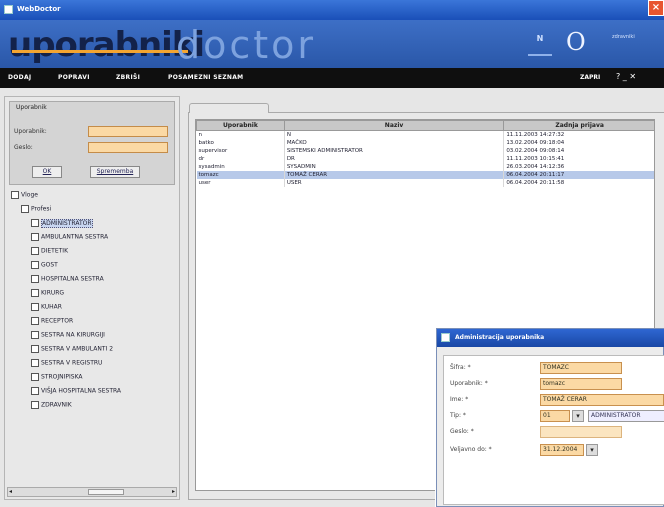 Image resolution: width=664 pixels, height=507 pixels. I want to click on table-row: user USER 06.04.2004 20:11:58, so click(425, 182).